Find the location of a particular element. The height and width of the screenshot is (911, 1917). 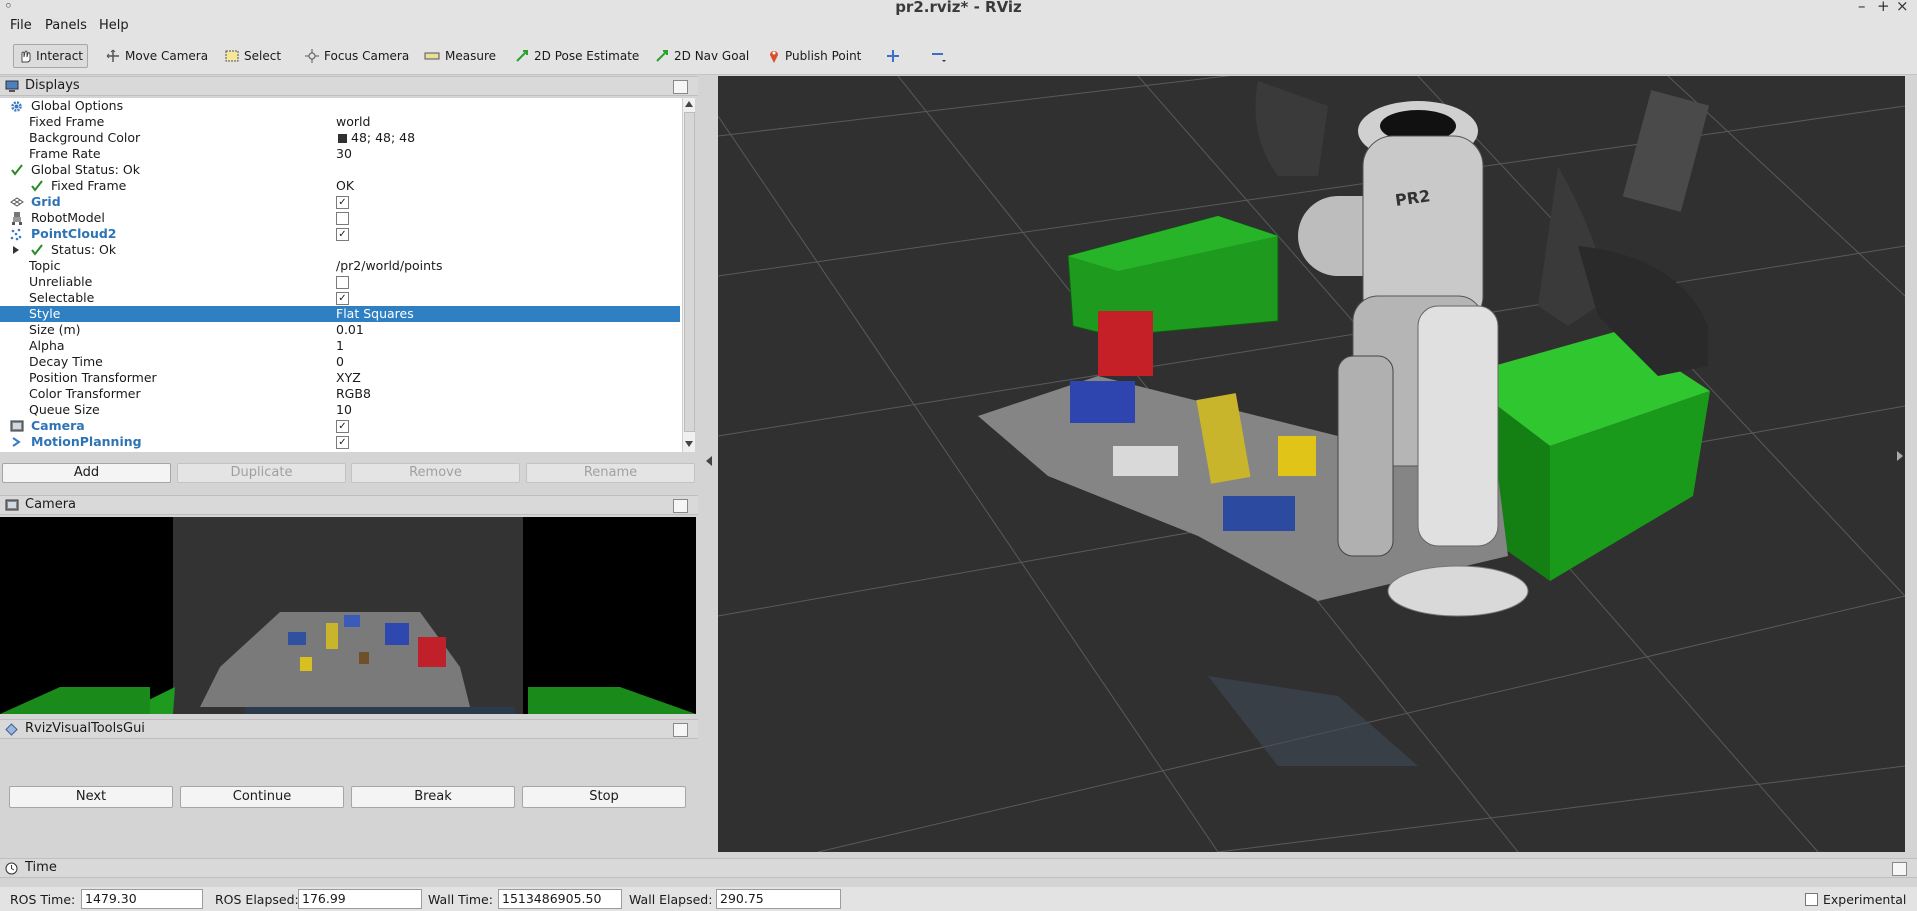

remove-tool-button is located at coordinates (939, 56).